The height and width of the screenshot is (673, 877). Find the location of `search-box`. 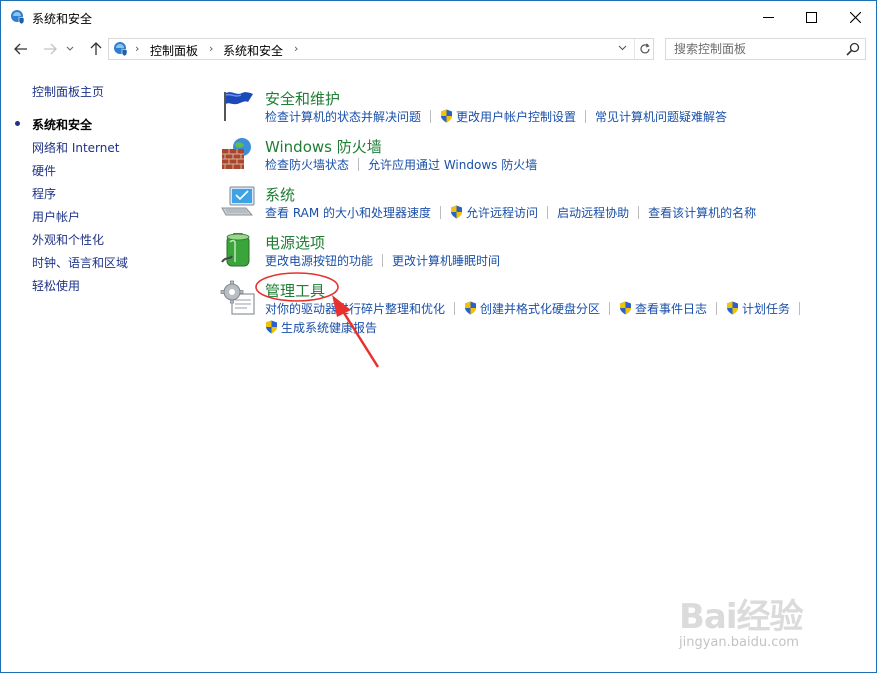

search-box is located at coordinates (765, 49).